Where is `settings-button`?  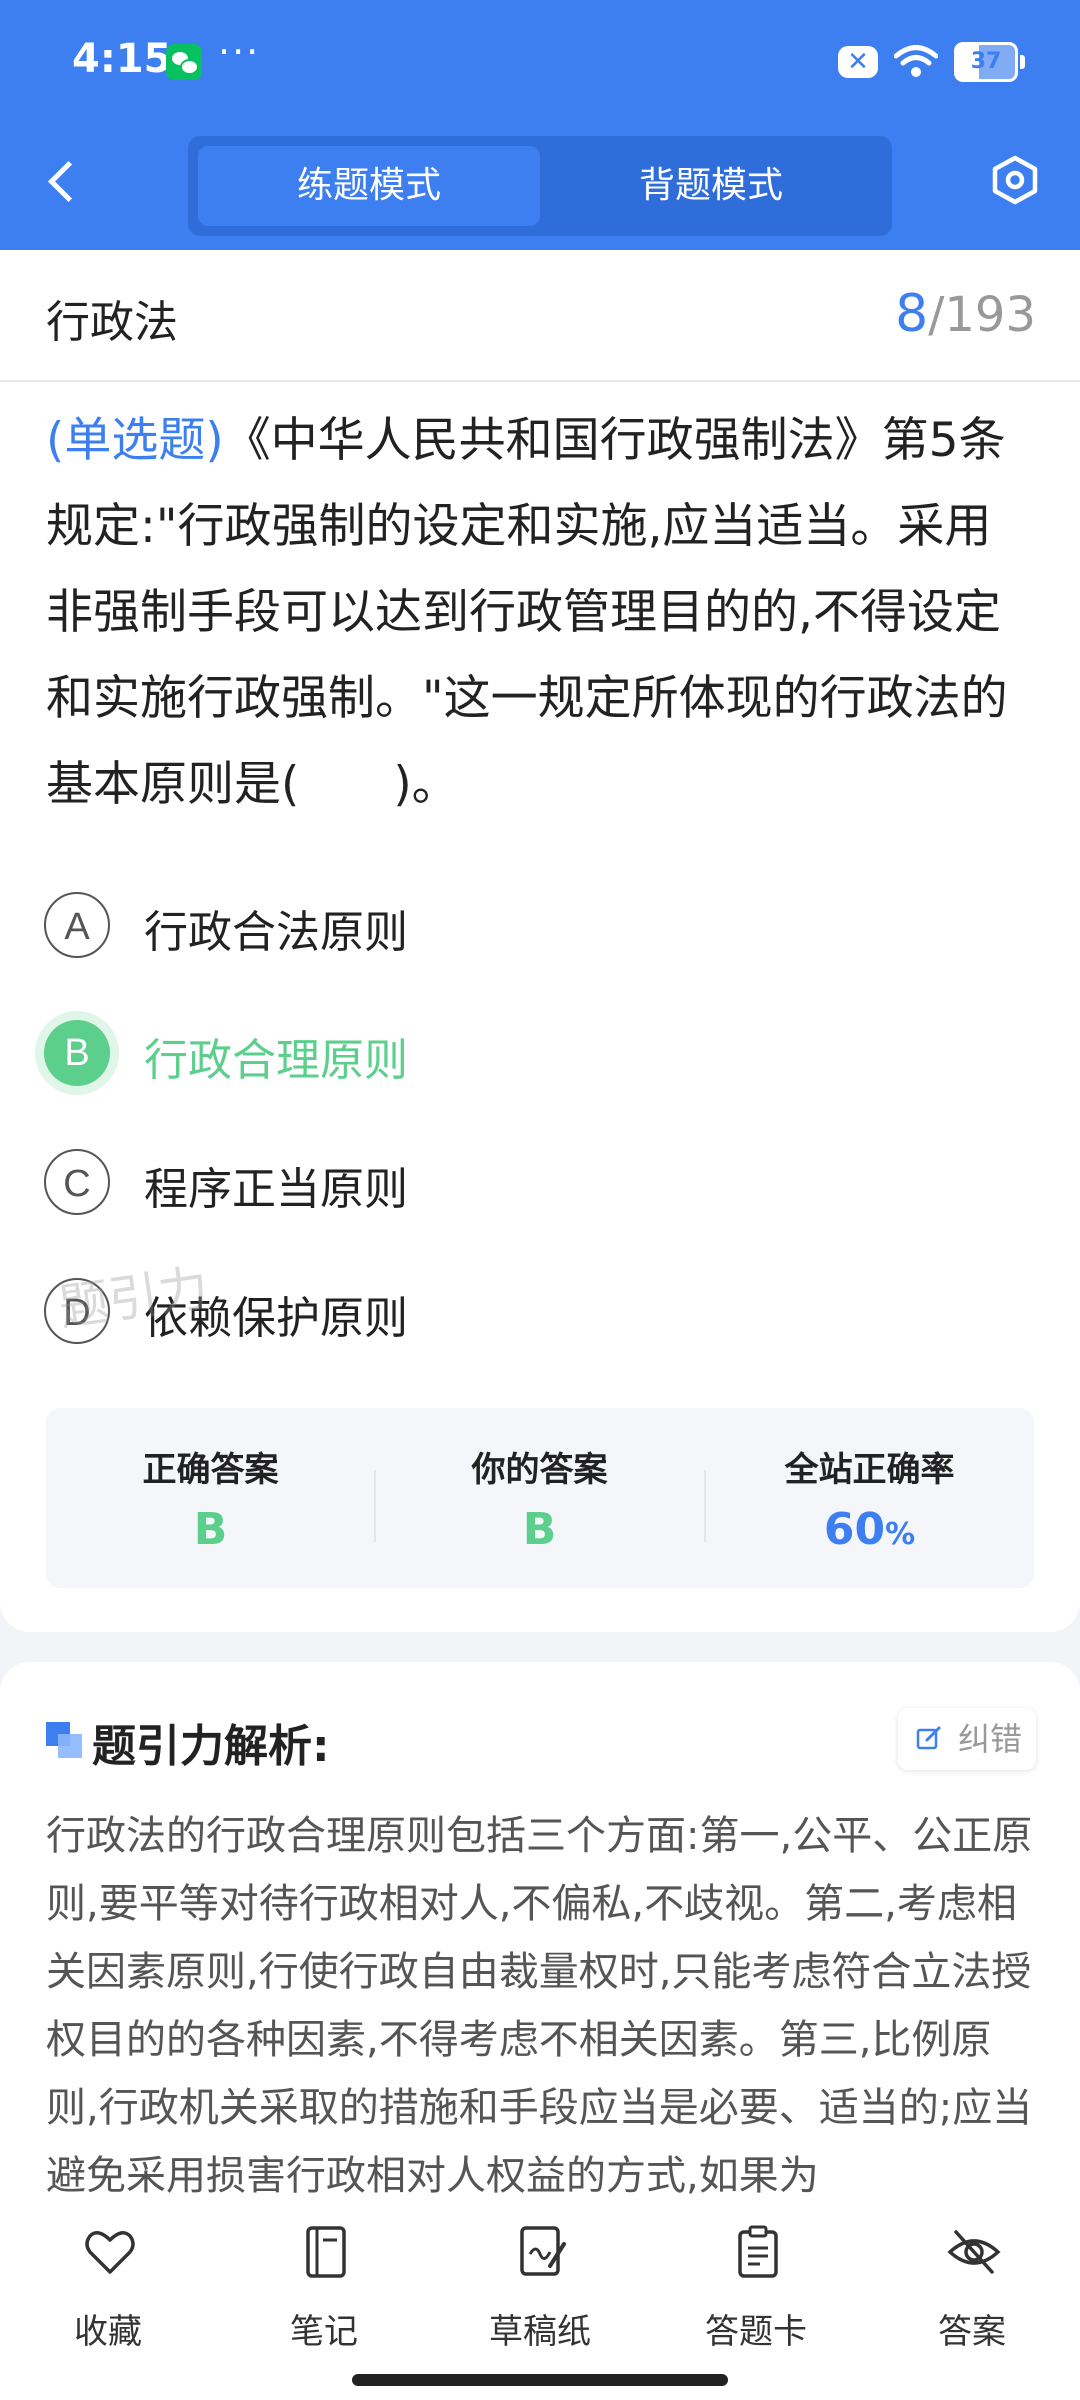 settings-button is located at coordinates (1015, 180).